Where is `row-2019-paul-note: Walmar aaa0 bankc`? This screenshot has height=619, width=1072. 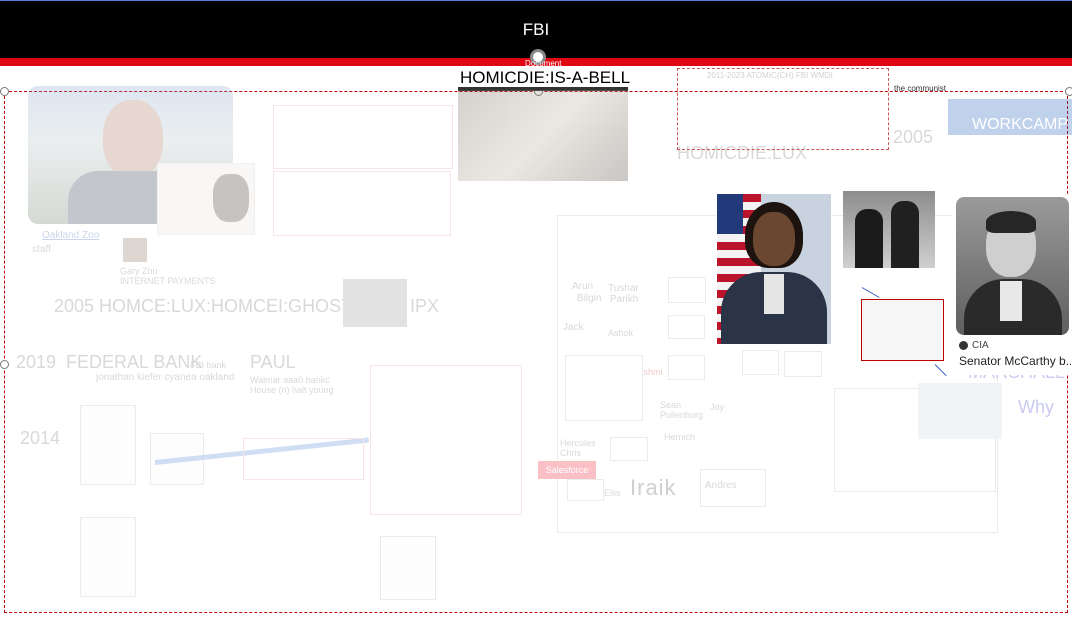
row-2019-paul-note: Walmar aaa0 bankc is located at coordinates (290, 380).